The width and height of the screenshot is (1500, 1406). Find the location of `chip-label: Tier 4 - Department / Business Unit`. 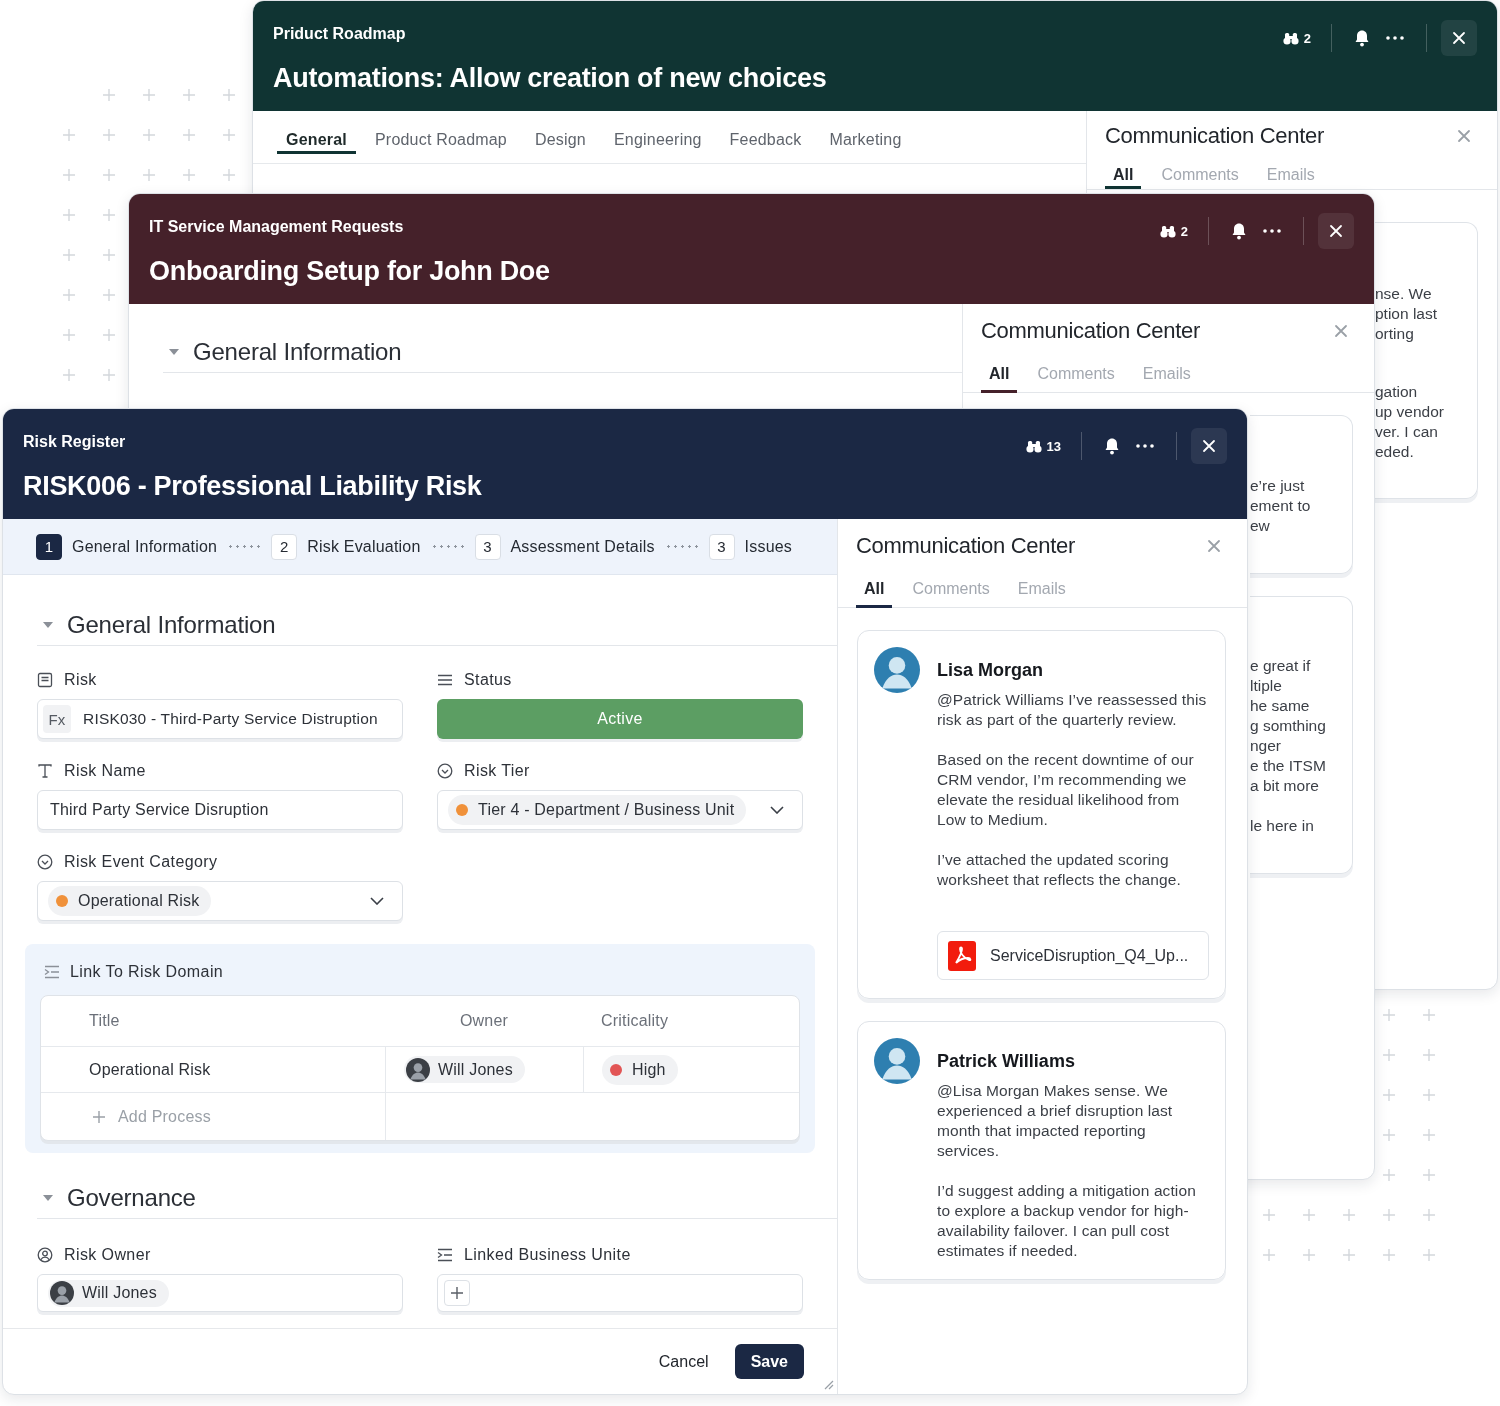

chip-label: Tier 4 - Department / Business Unit is located at coordinates (606, 810).